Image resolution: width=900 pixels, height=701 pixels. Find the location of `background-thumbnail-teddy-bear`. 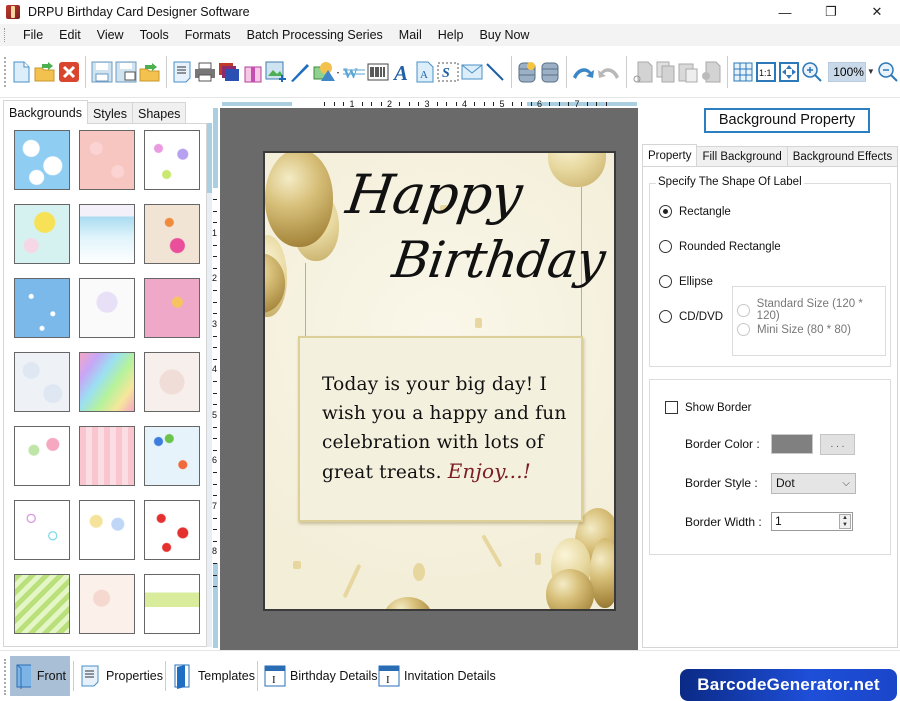

background-thumbnail-teddy-bear is located at coordinates (172, 382).